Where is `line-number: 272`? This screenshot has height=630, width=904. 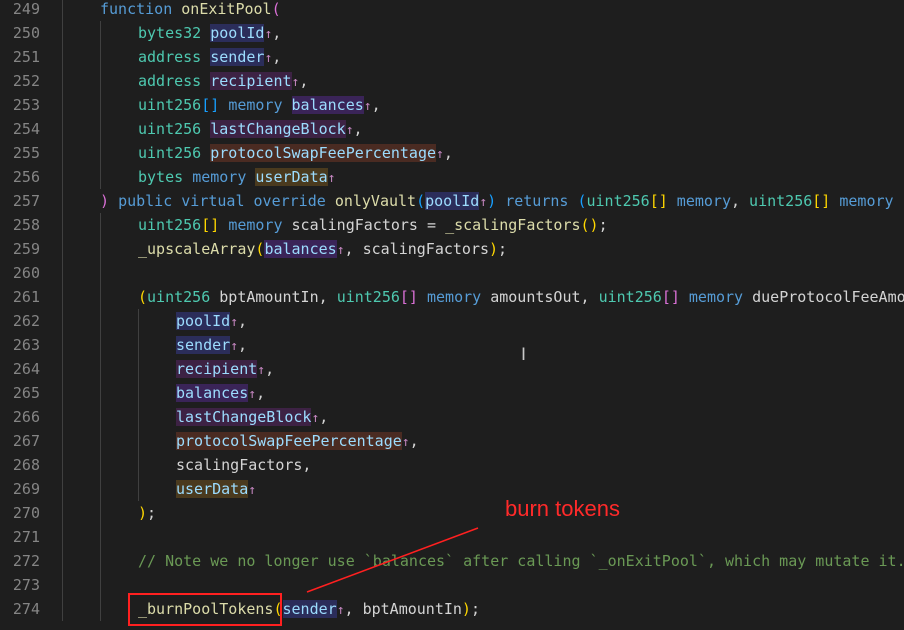 line-number: 272 is located at coordinates (26, 561).